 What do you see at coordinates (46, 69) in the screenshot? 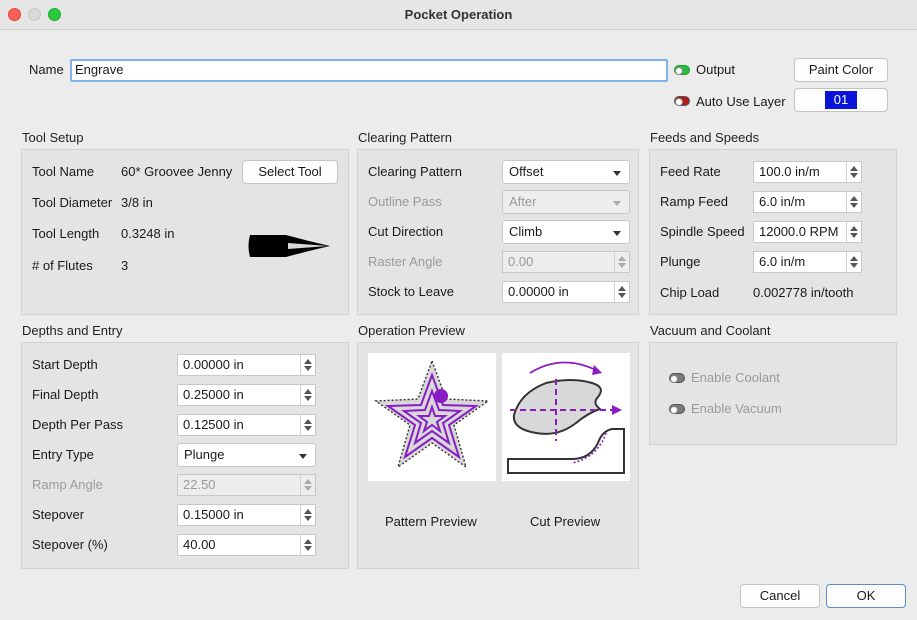
I see `name-label: Name` at bounding box center [46, 69].